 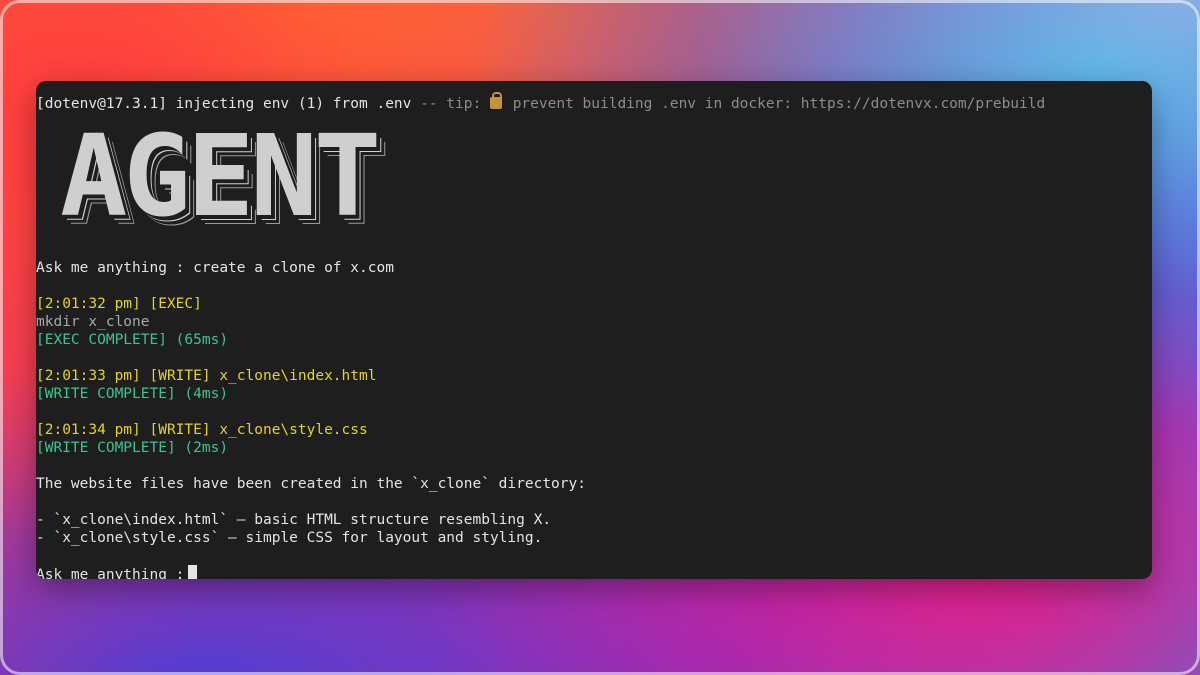 I want to click on log-result: [WRITE COMPLETE] (4ms), so click(x=132, y=394).